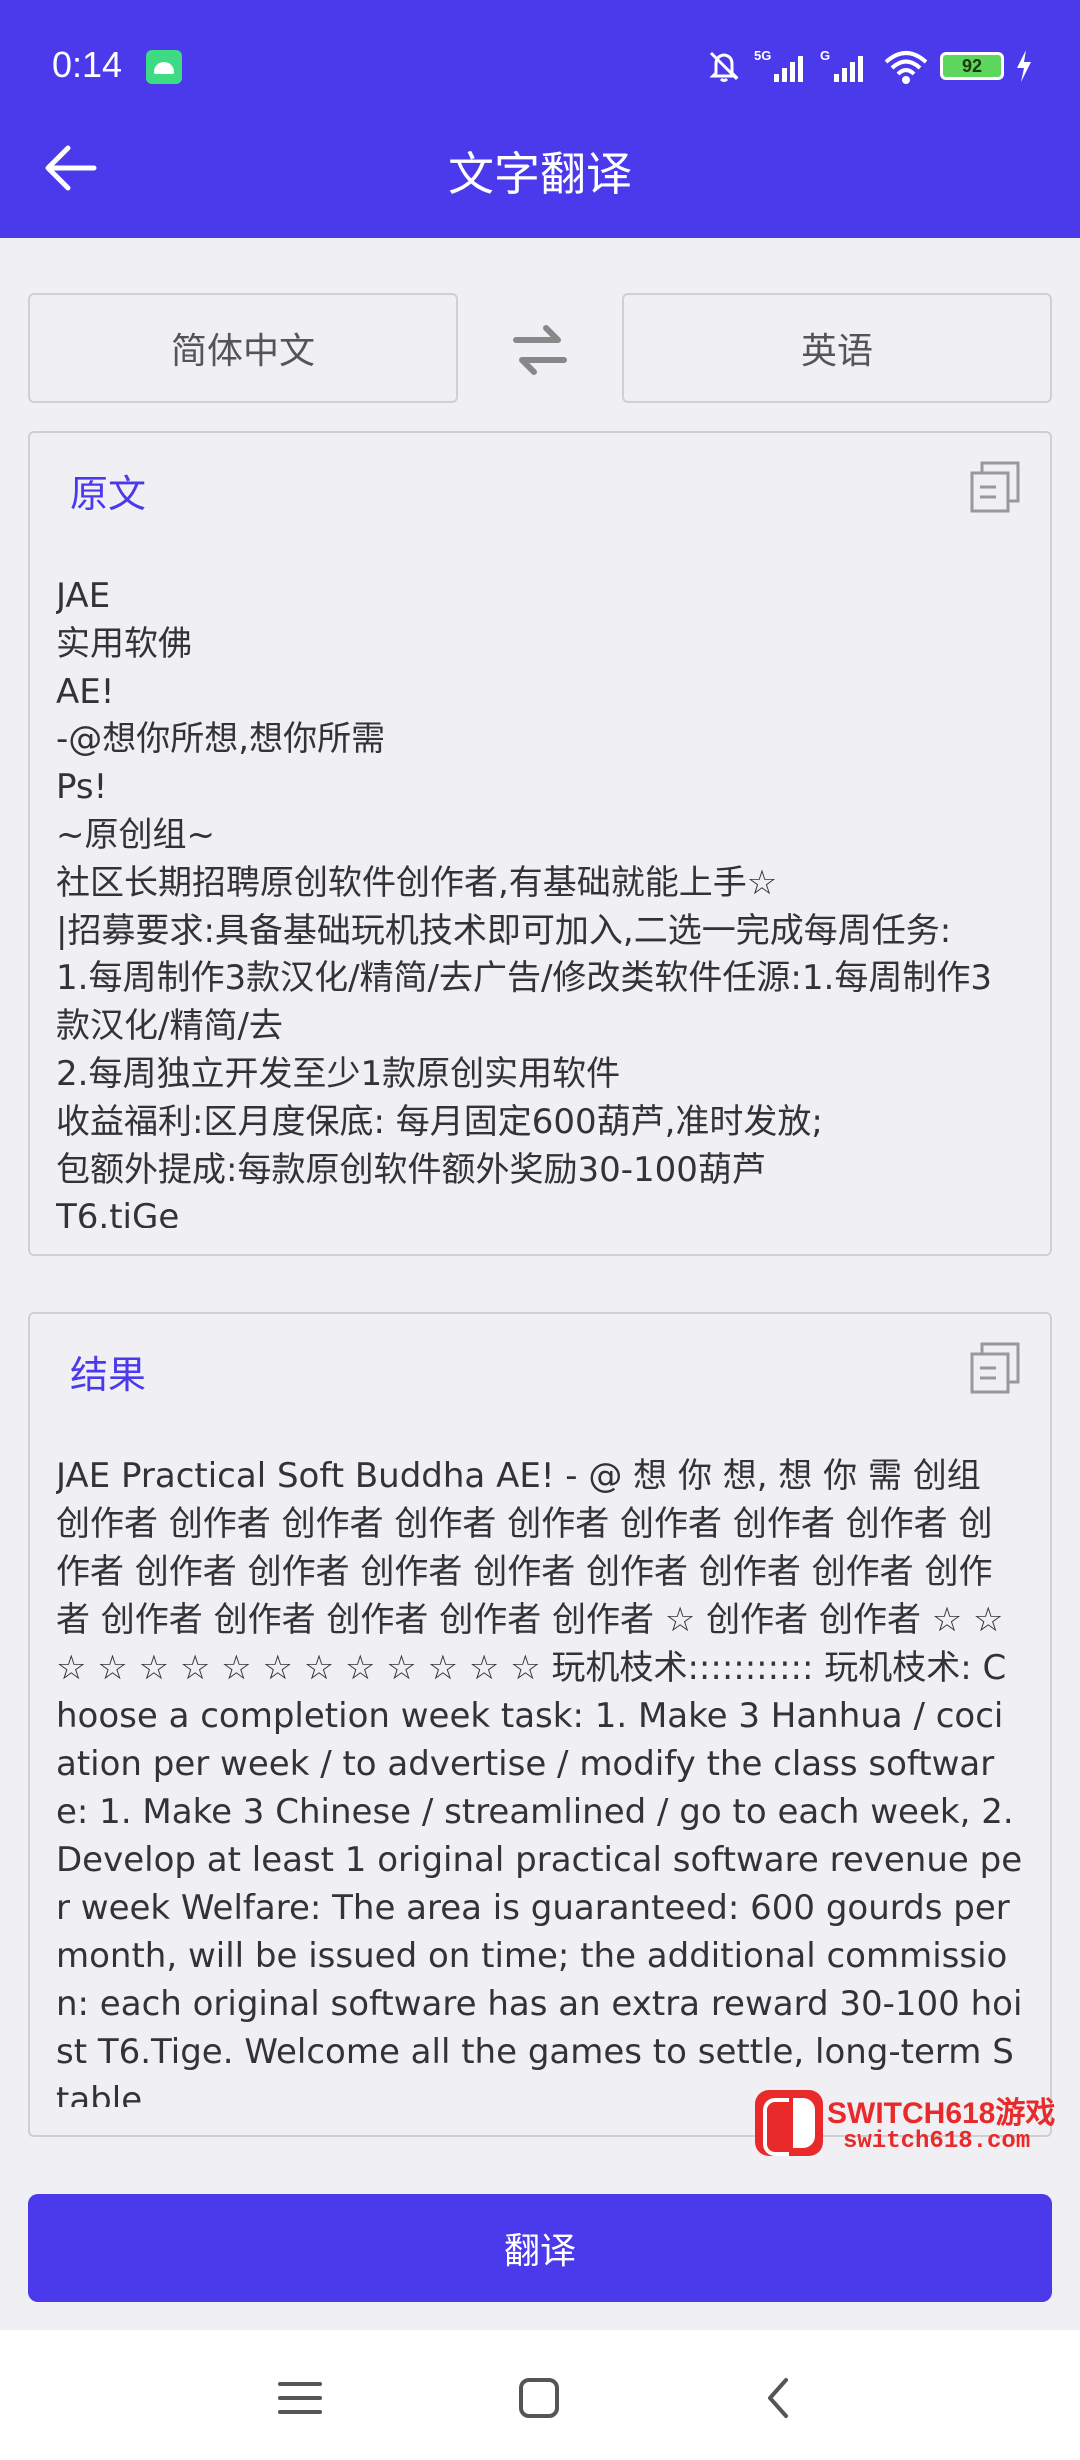 This screenshot has width=1080, height=2460. I want to click on switch-logo-icon, so click(789, 2123).